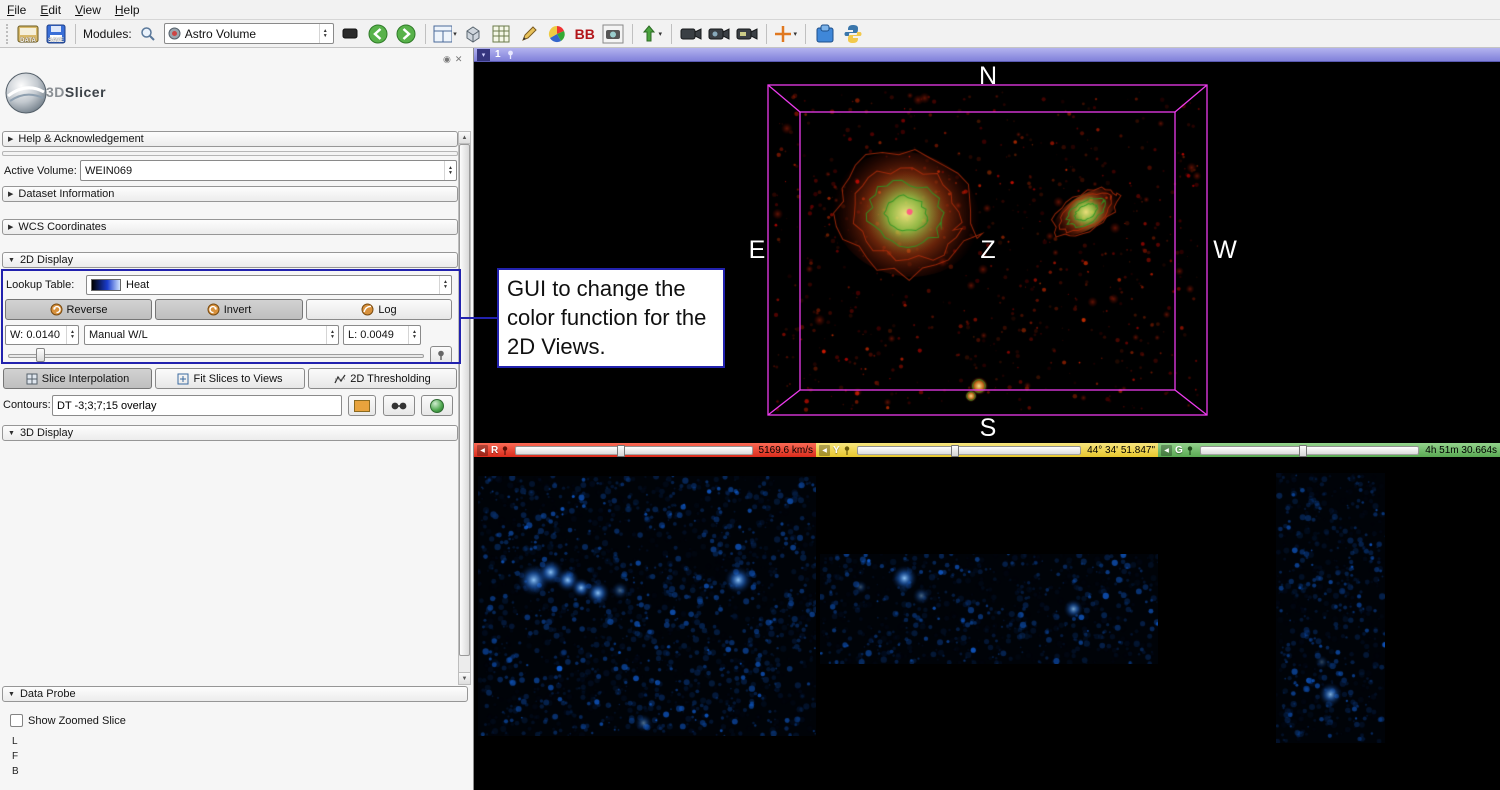 This screenshot has width=1500, height=790. What do you see at coordinates (50, 10) in the screenshot?
I see `menu-edit: Edit` at bounding box center [50, 10].